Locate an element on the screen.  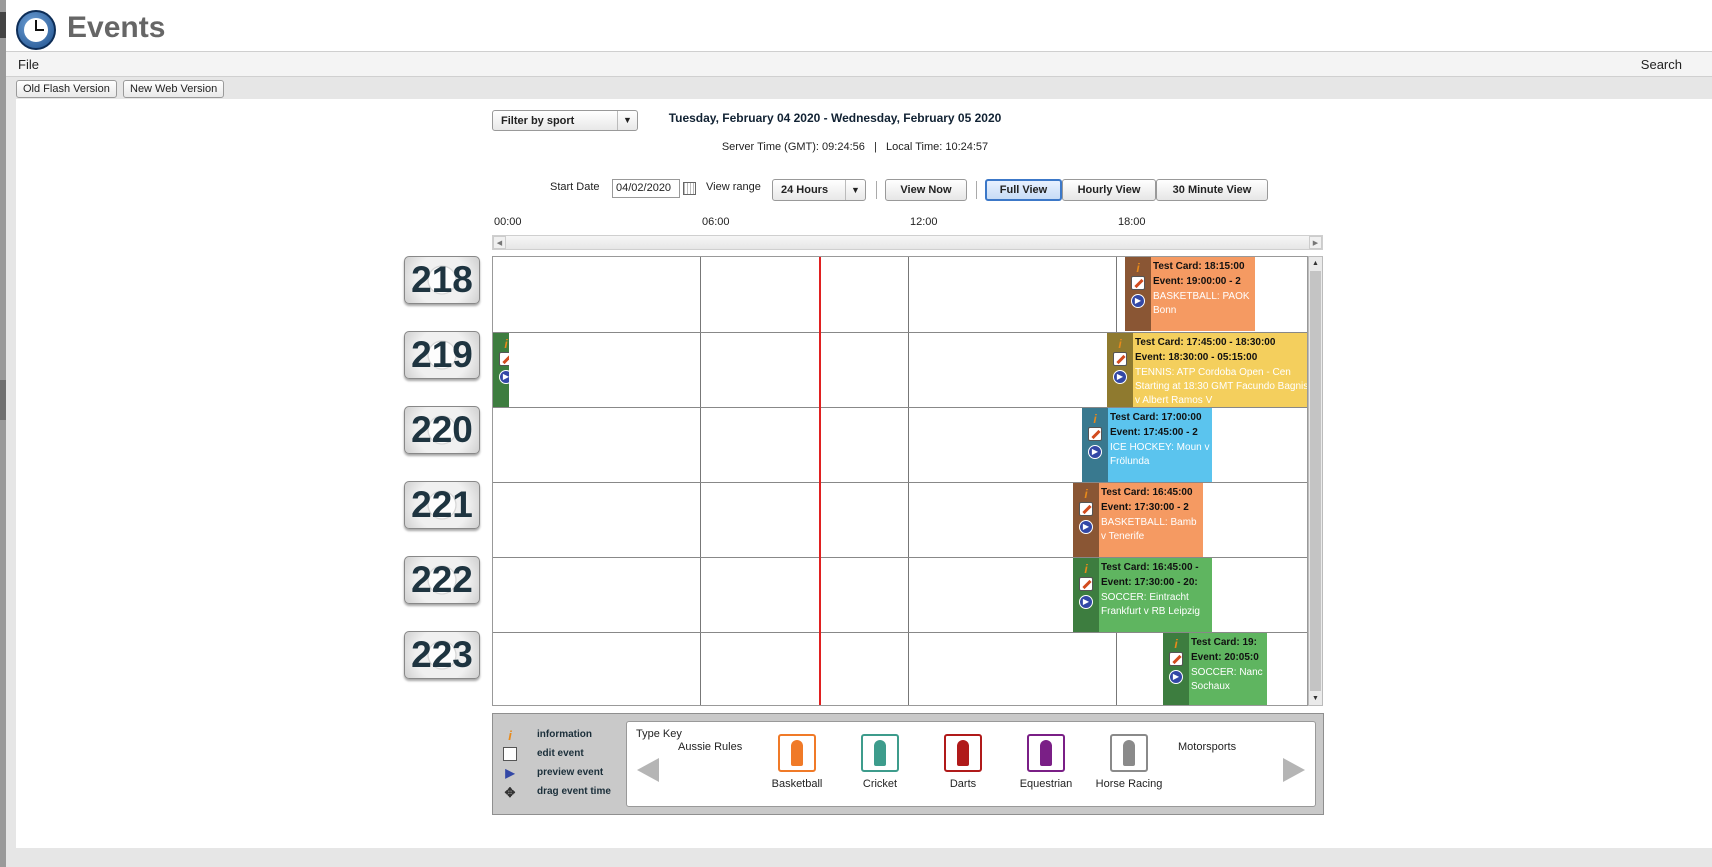
time-label-0600: 06:00 is located at coordinates (716, 222).